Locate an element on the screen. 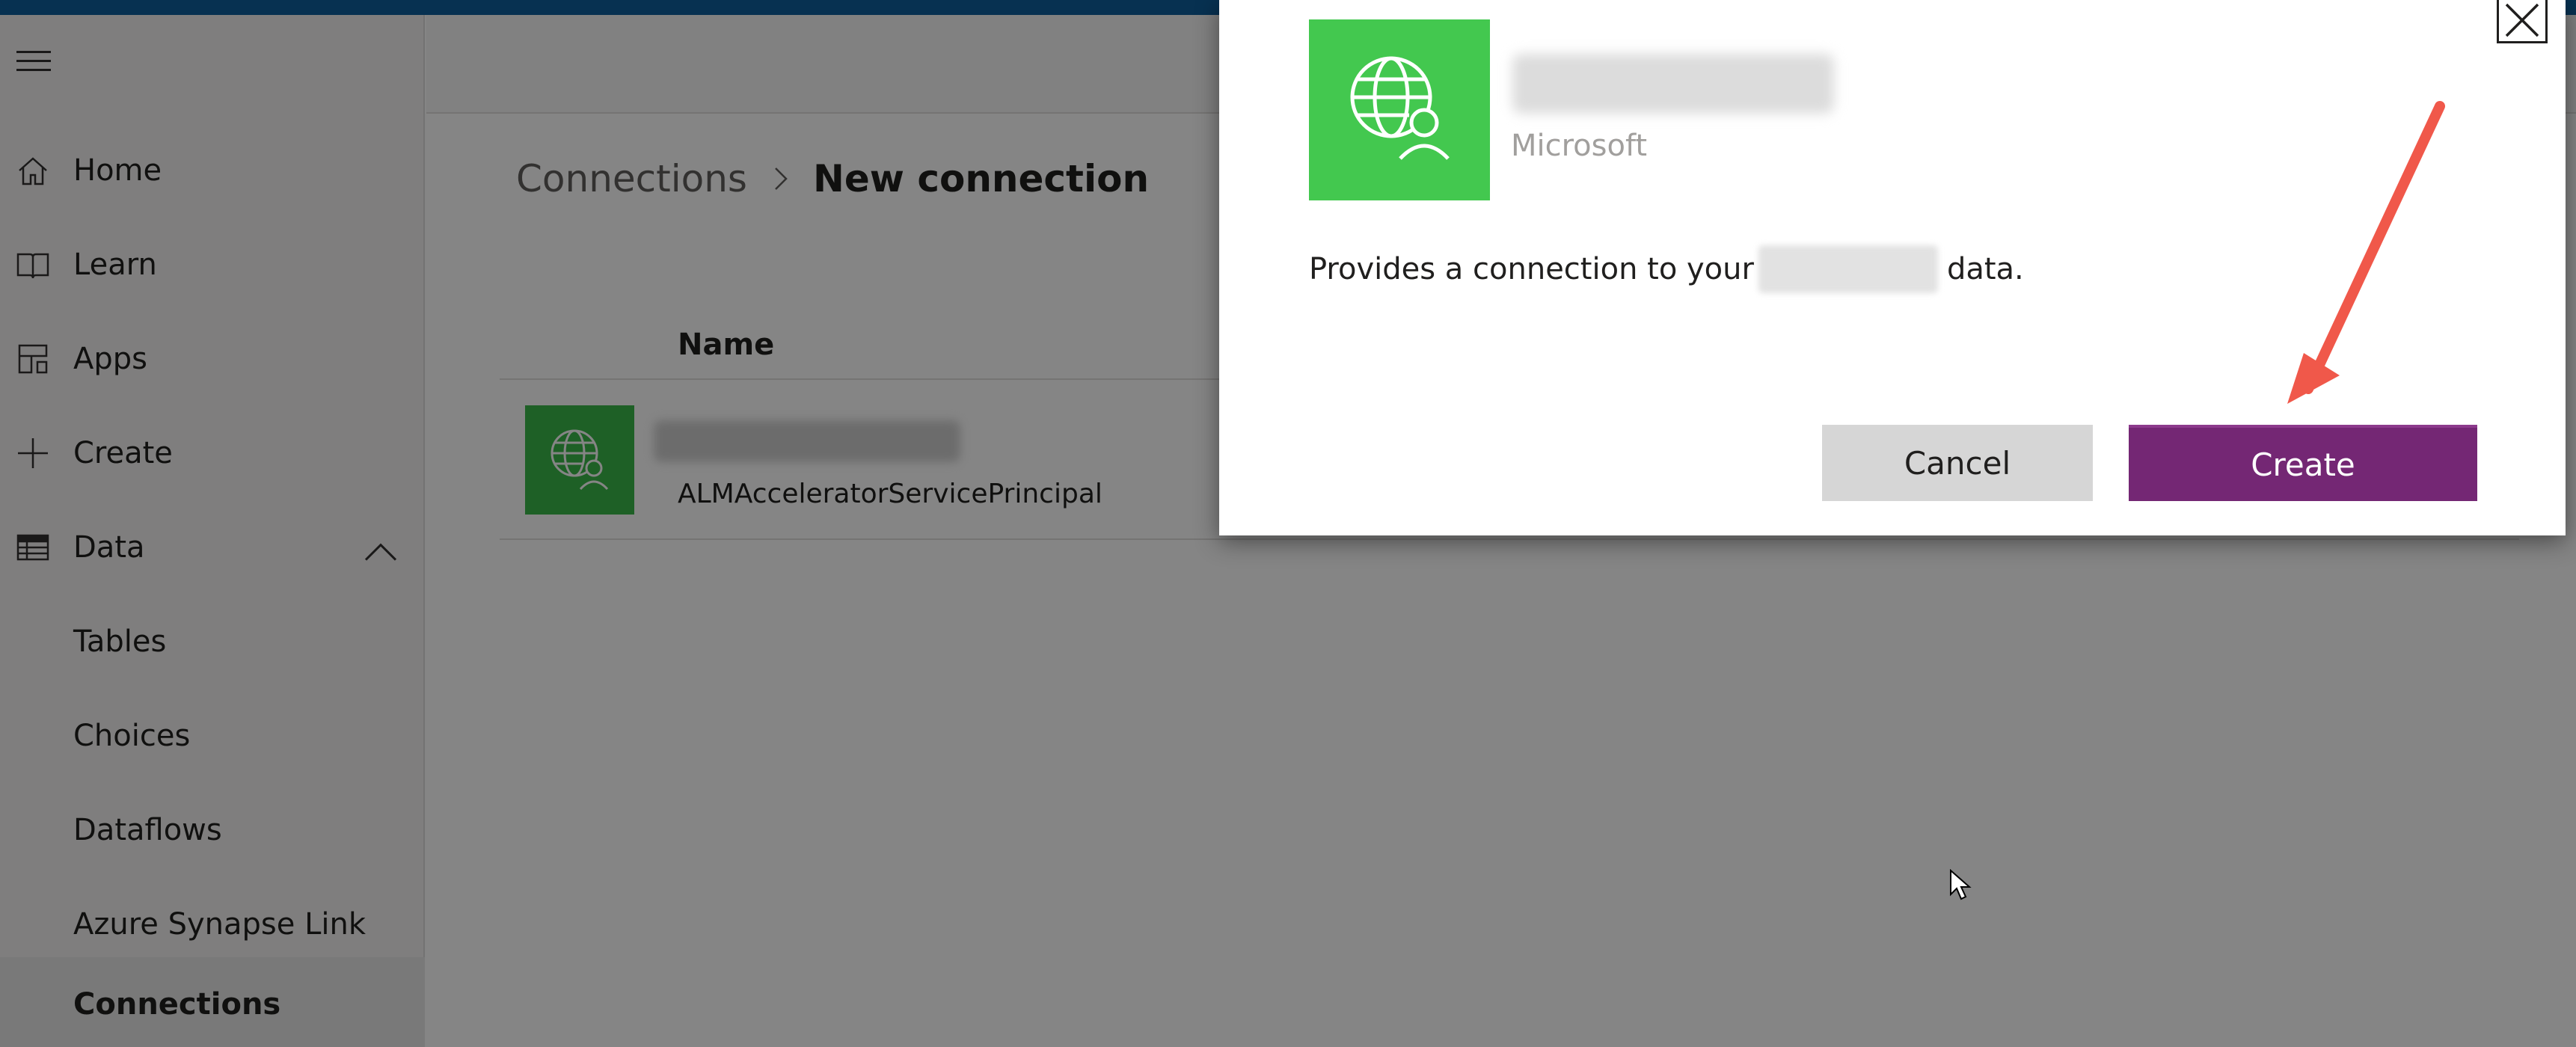 The width and height of the screenshot is (2576, 1047). description-text-start: Provides a connection to your is located at coordinates (1531, 269).